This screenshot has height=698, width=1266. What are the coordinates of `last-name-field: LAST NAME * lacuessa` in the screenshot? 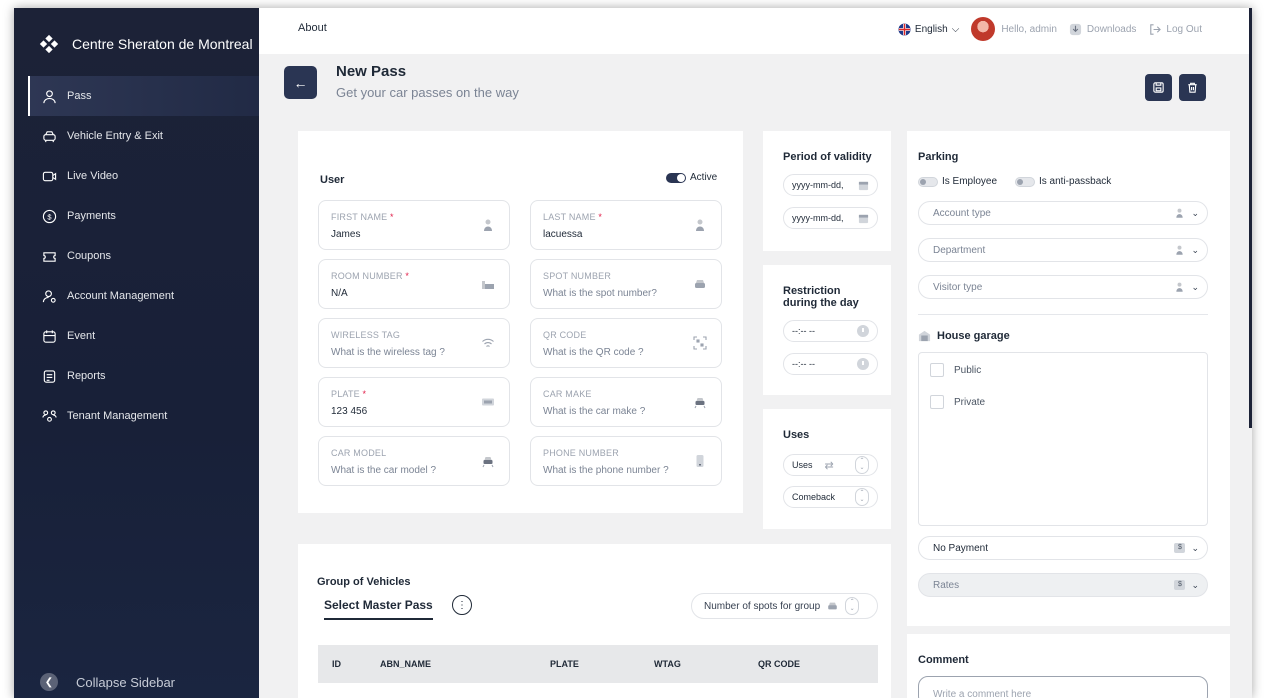 It's located at (626, 225).